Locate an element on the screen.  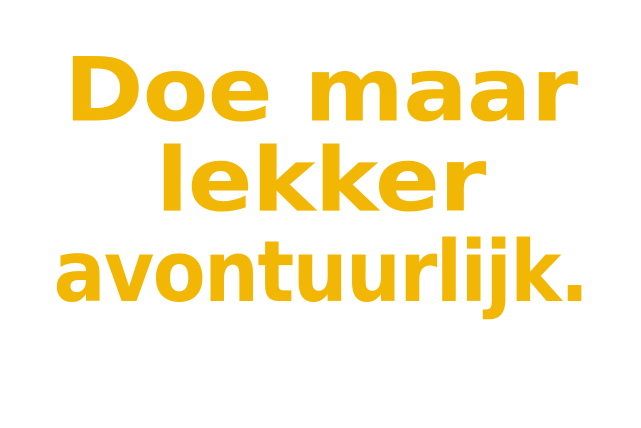
headline-line-2: lekker is located at coordinates (321, 180).